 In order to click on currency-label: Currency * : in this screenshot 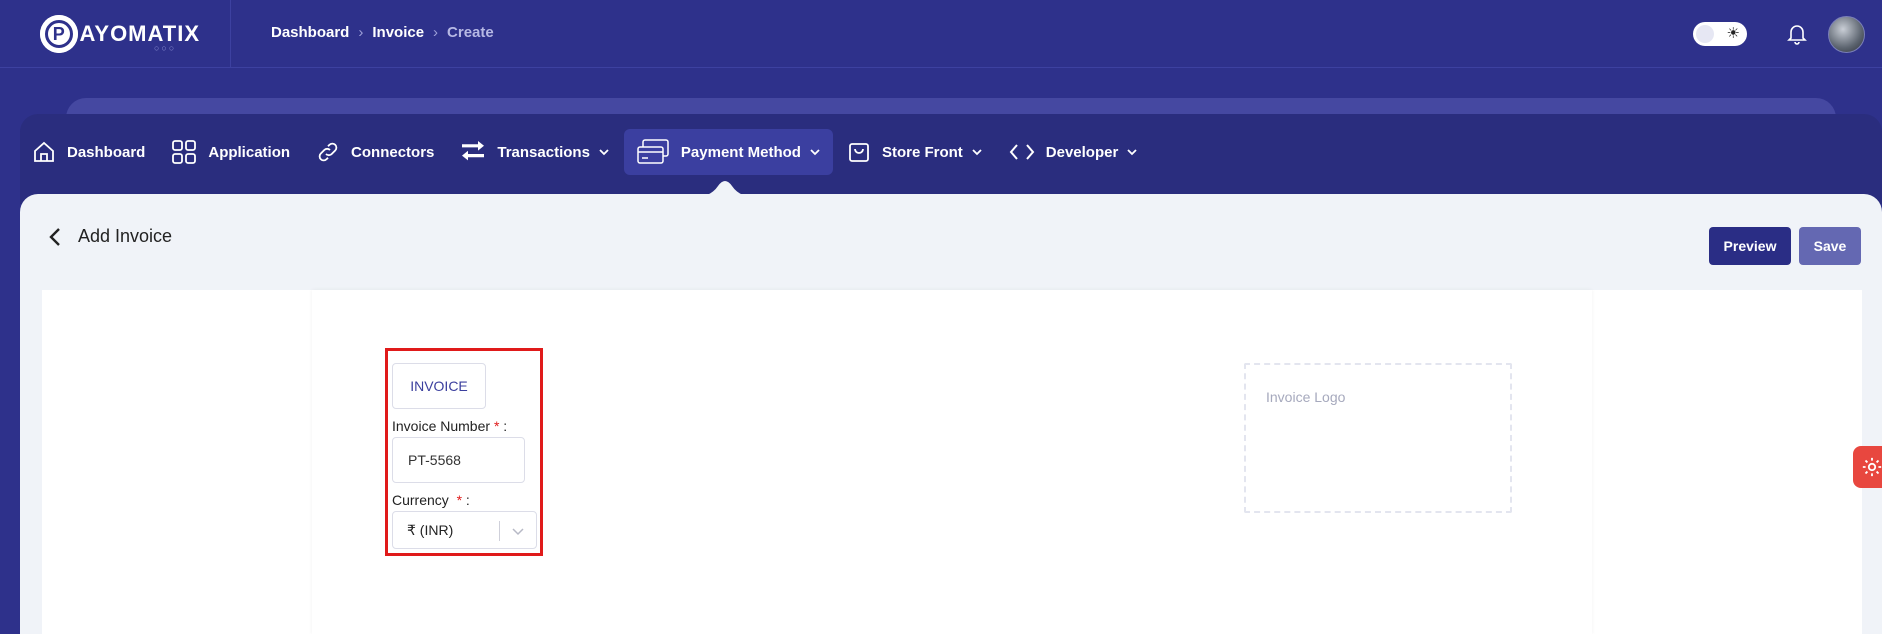, I will do `click(431, 500)`.